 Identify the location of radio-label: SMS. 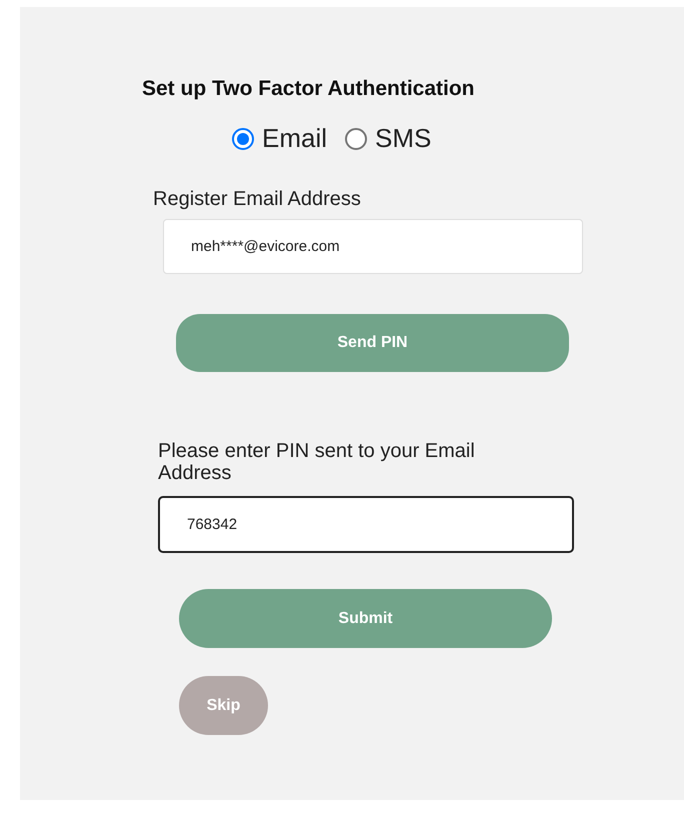
(403, 138).